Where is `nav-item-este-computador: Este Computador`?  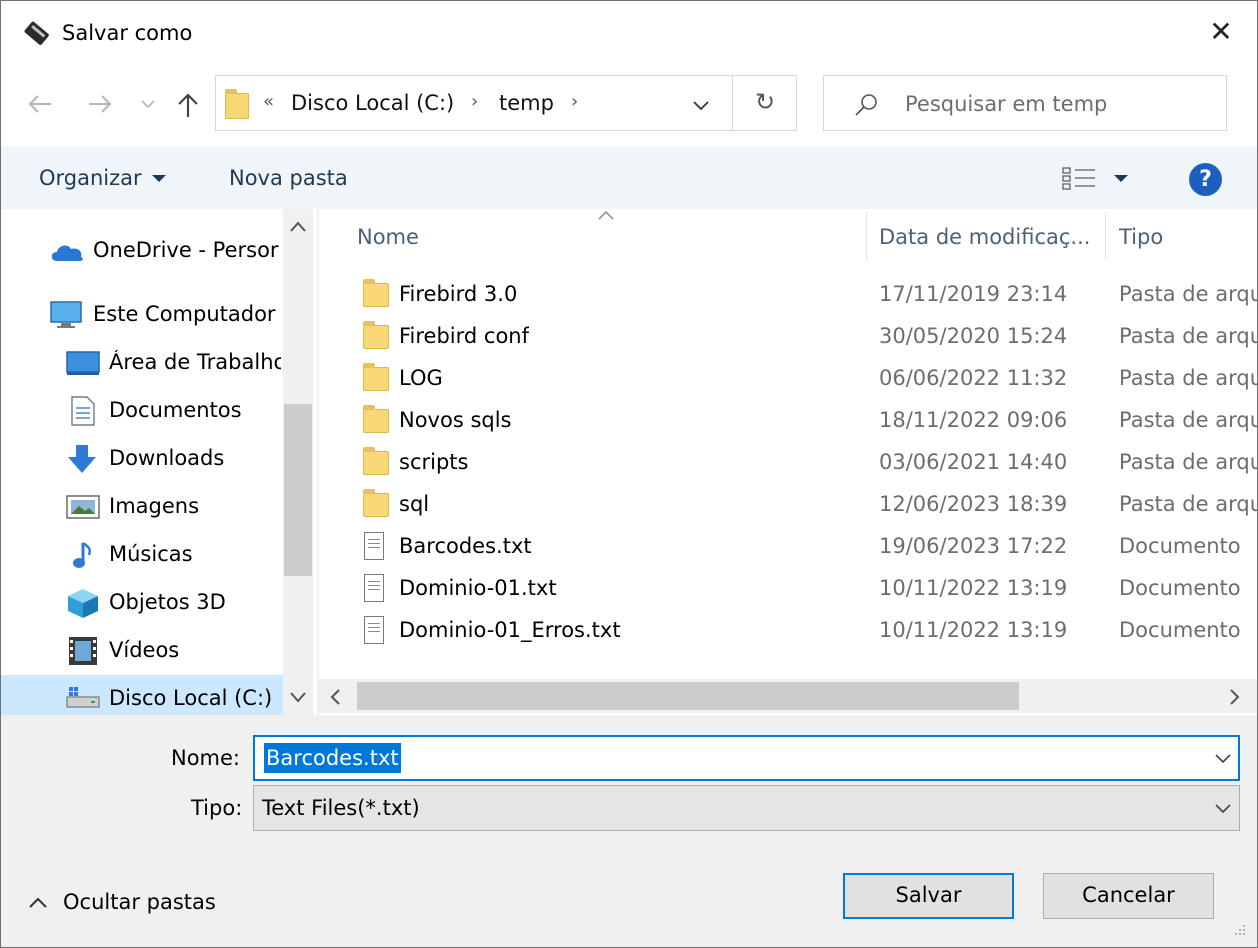 nav-item-este-computador: Este Computador is located at coordinates (187, 314).